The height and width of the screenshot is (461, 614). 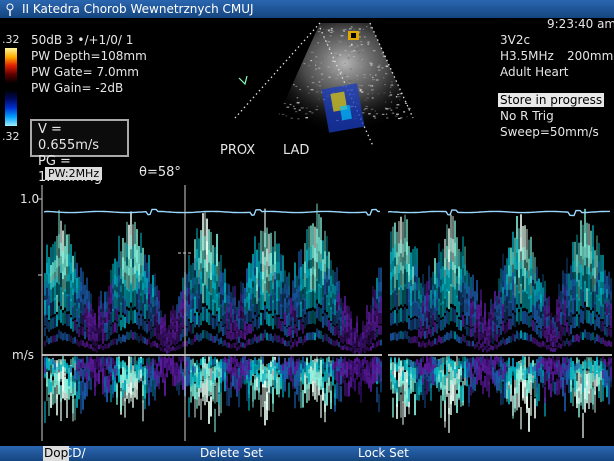 What do you see at coordinates (383, 453) in the screenshot?
I see `lock-set-button: Lock Set` at bounding box center [383, 453].